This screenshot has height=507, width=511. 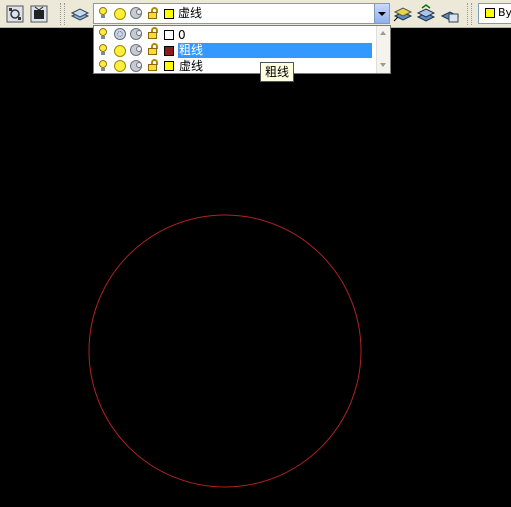 I want to click on lightbulb-icon, so click(x=103, y=13).